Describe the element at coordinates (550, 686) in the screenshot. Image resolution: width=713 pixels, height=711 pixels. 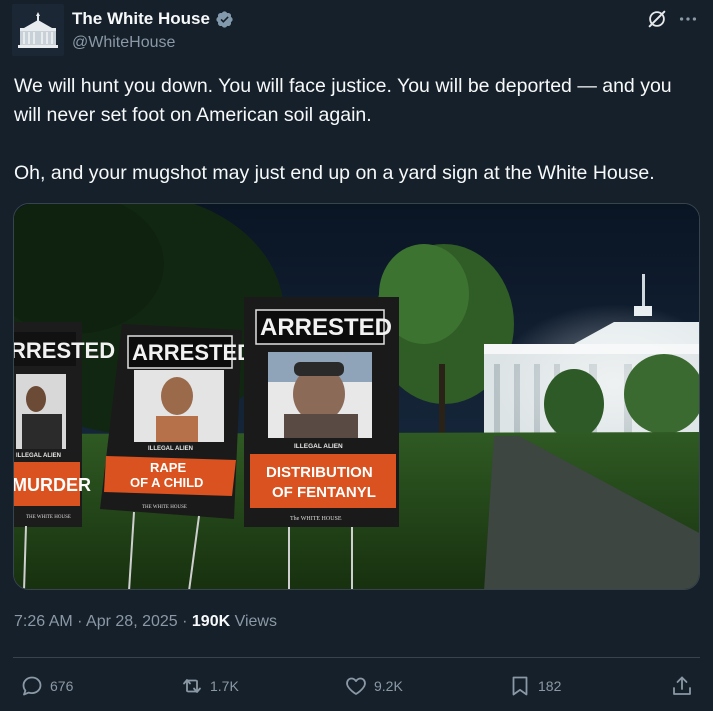
I see `bookmark-count: 182` at that location.